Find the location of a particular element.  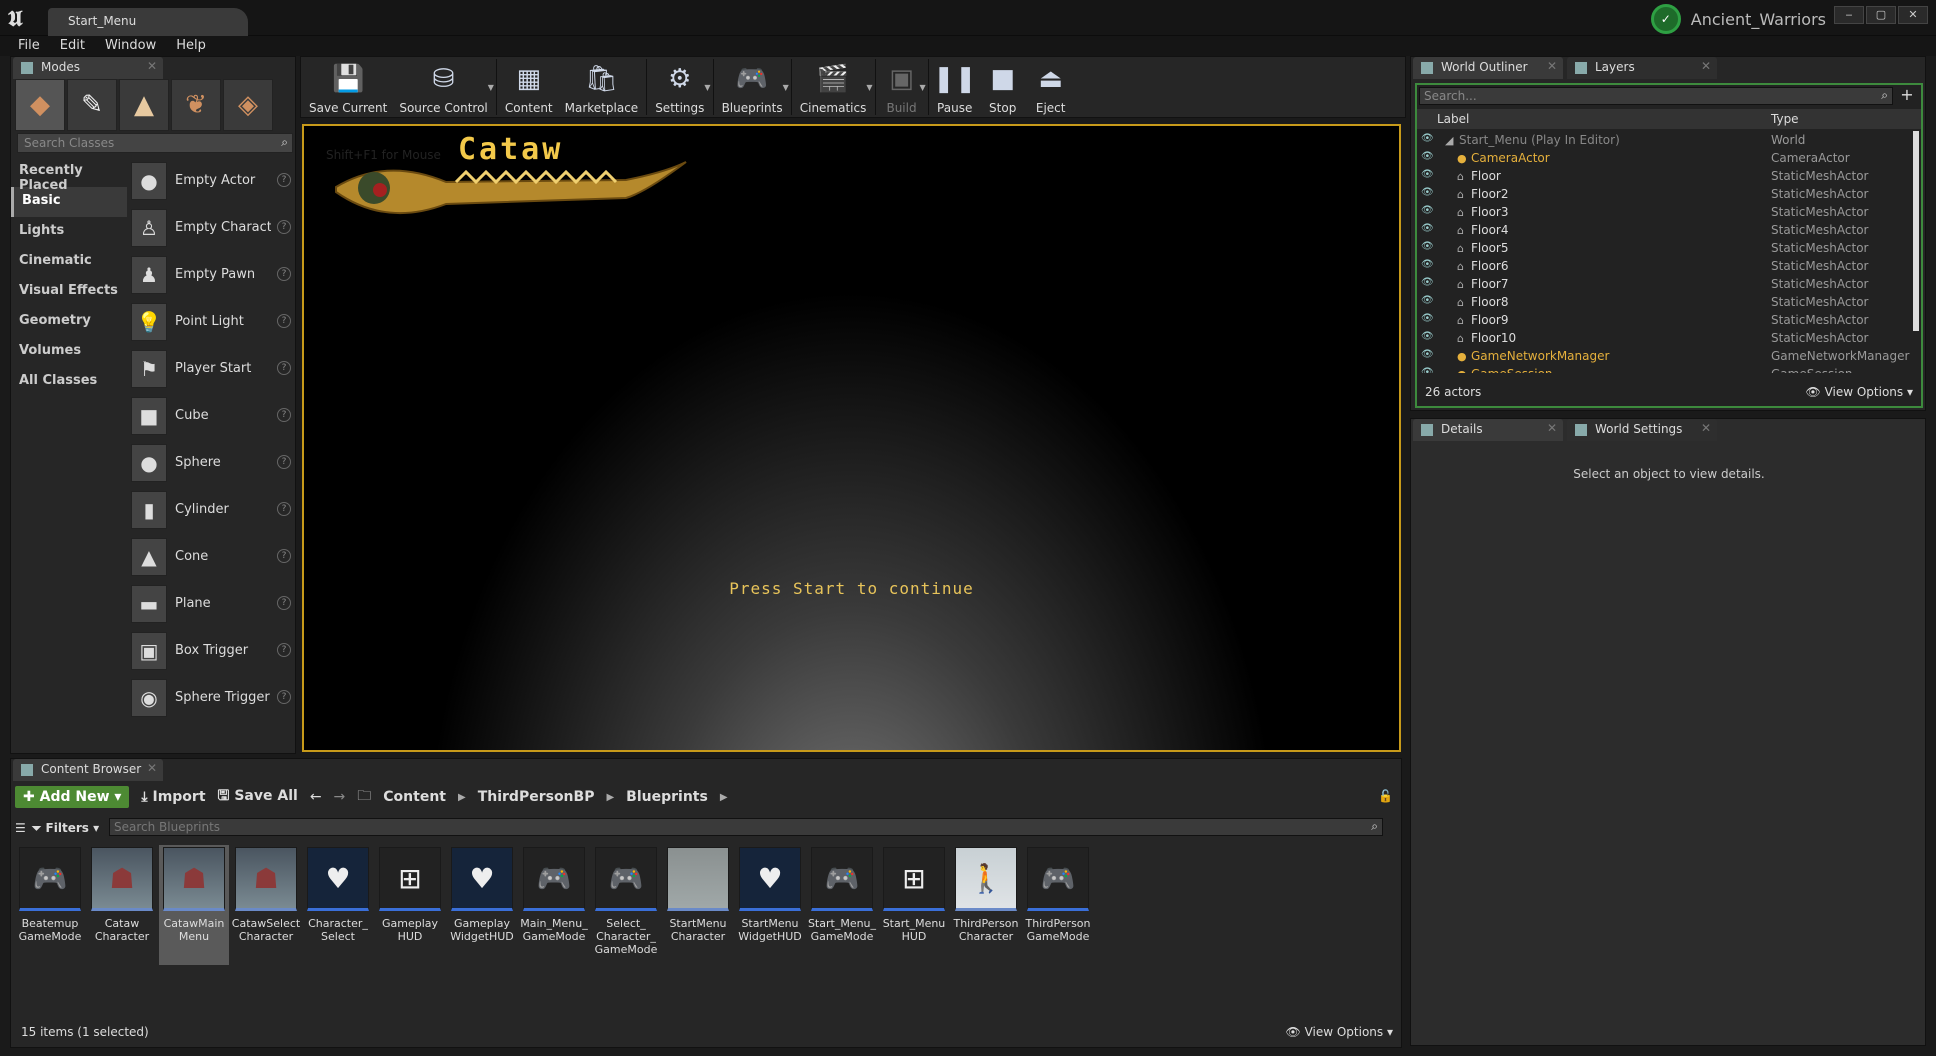

asset-startmenu-character: StartMenu Character is located at coordinates (698, 905).